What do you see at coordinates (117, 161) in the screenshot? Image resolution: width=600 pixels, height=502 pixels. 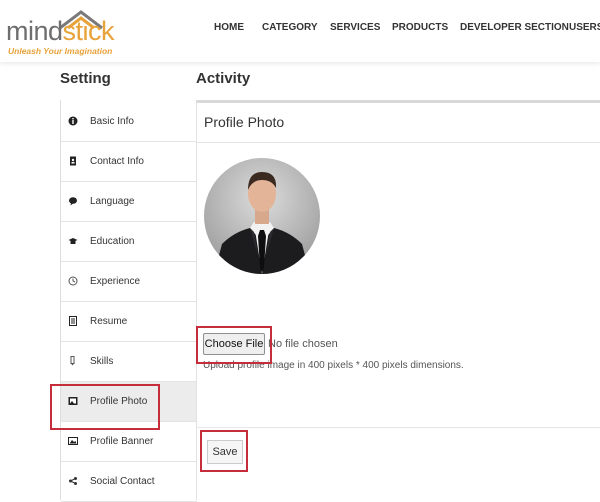 I see `sidebar-item-label: Contact Info` at bounding box center [117, 161].